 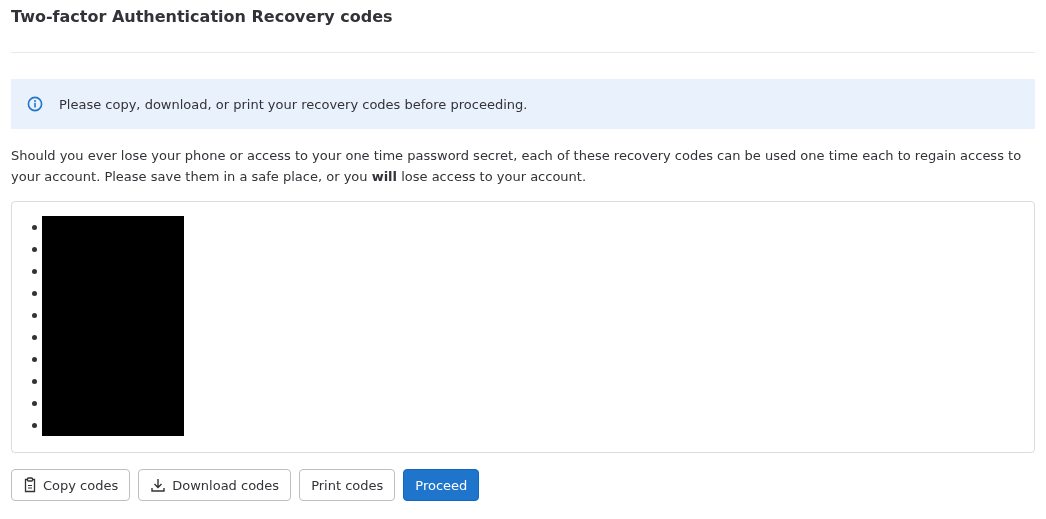 What do you see at coordinates (517, 166) in the screenshot?
I see `description-text: Should you ever lose your phone or access to your one time password secret, each of these recovery codes can be used one time each to regain access to your account. Please save them in a safe place, or you will lose access to your account.` at bounding box center [517, 166].